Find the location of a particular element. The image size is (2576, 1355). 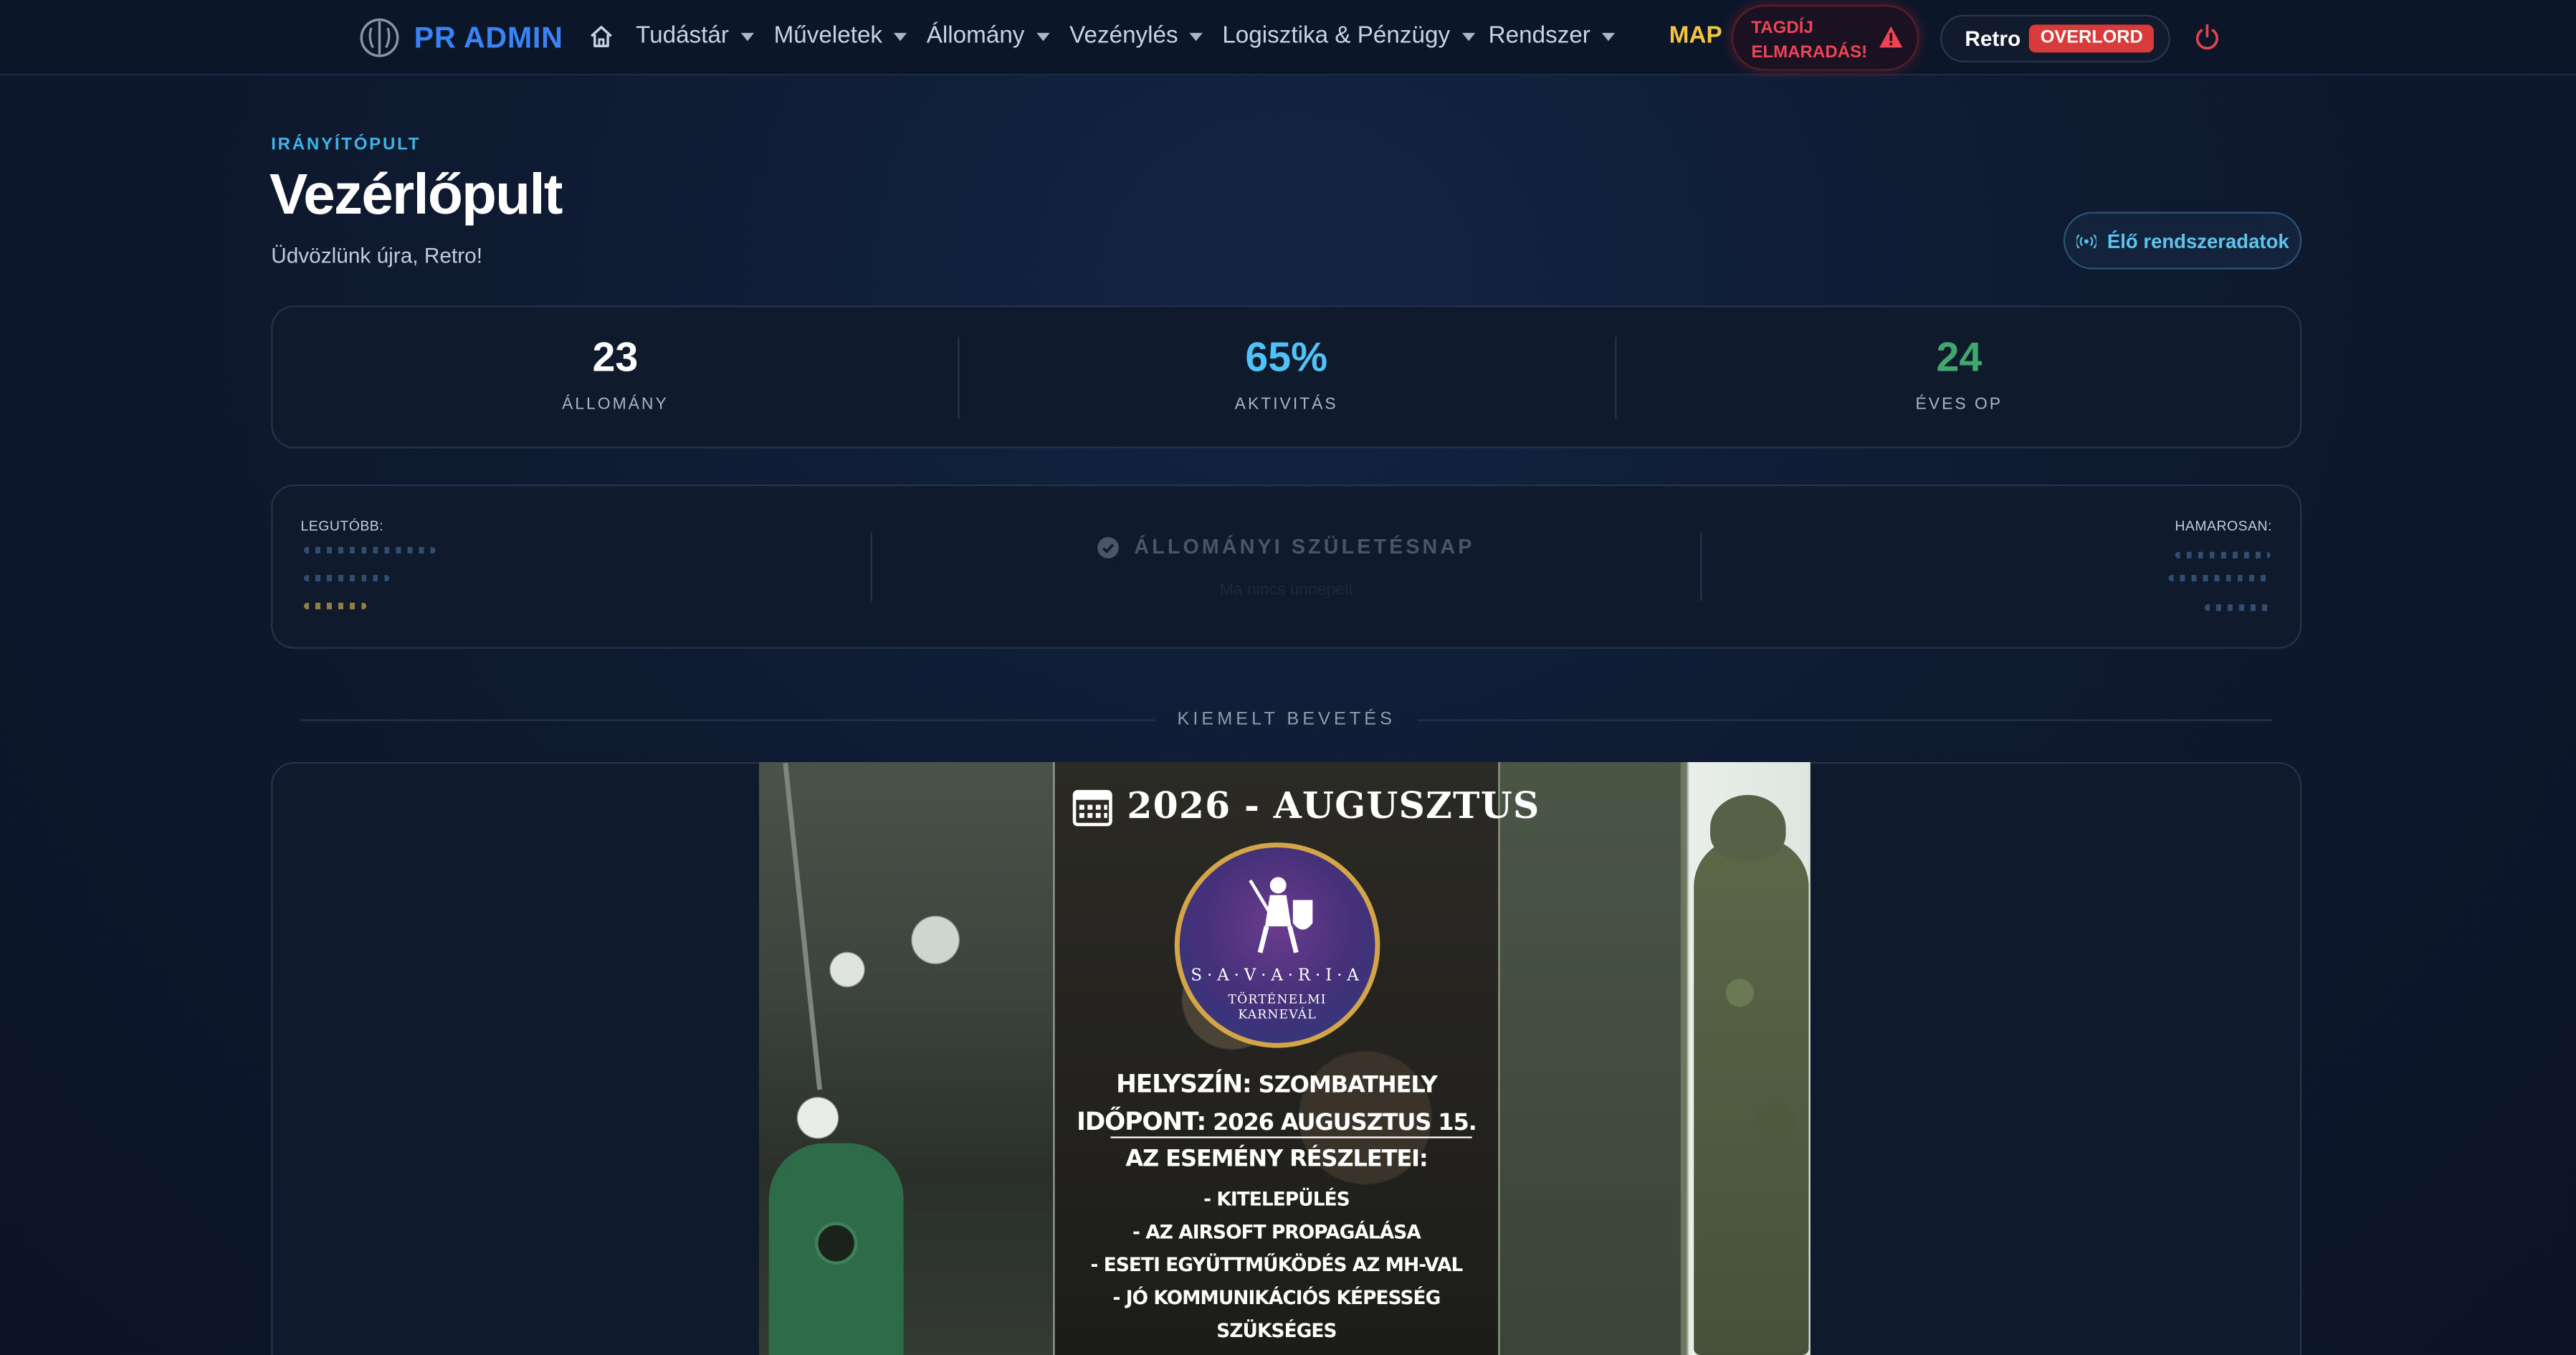

nav-item-vezenyles: Vezénylés is located at coordinates (1136, 36).